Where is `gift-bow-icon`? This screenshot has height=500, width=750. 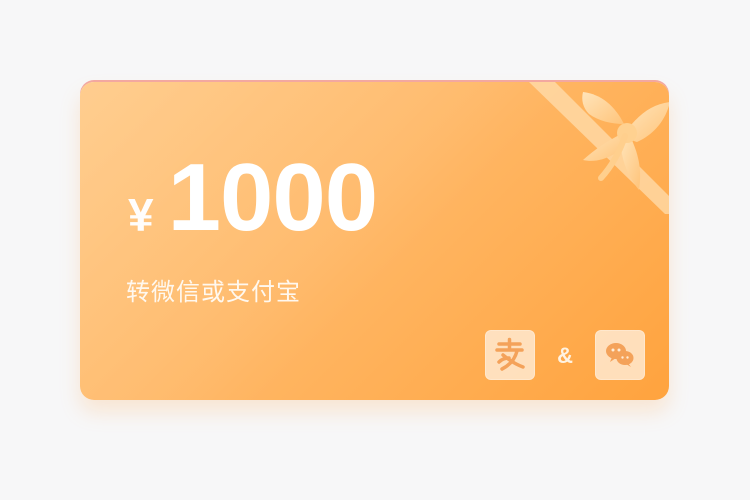 gift-bow-icon is located at coordinates (599, 148).